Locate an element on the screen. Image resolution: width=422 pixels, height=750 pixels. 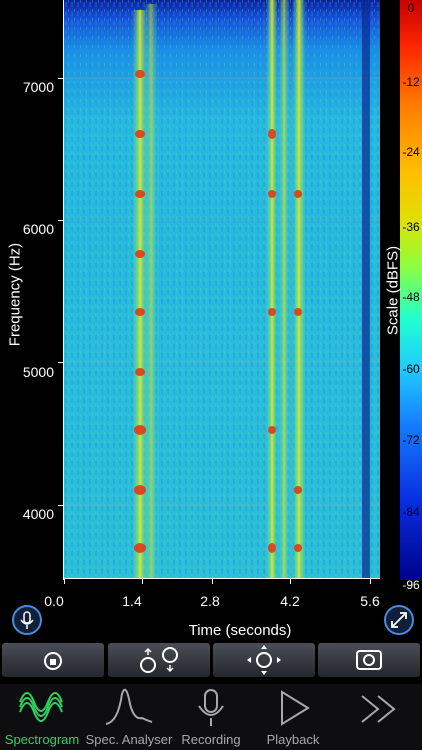
y-axis-line is located at coordinates (63, 290).